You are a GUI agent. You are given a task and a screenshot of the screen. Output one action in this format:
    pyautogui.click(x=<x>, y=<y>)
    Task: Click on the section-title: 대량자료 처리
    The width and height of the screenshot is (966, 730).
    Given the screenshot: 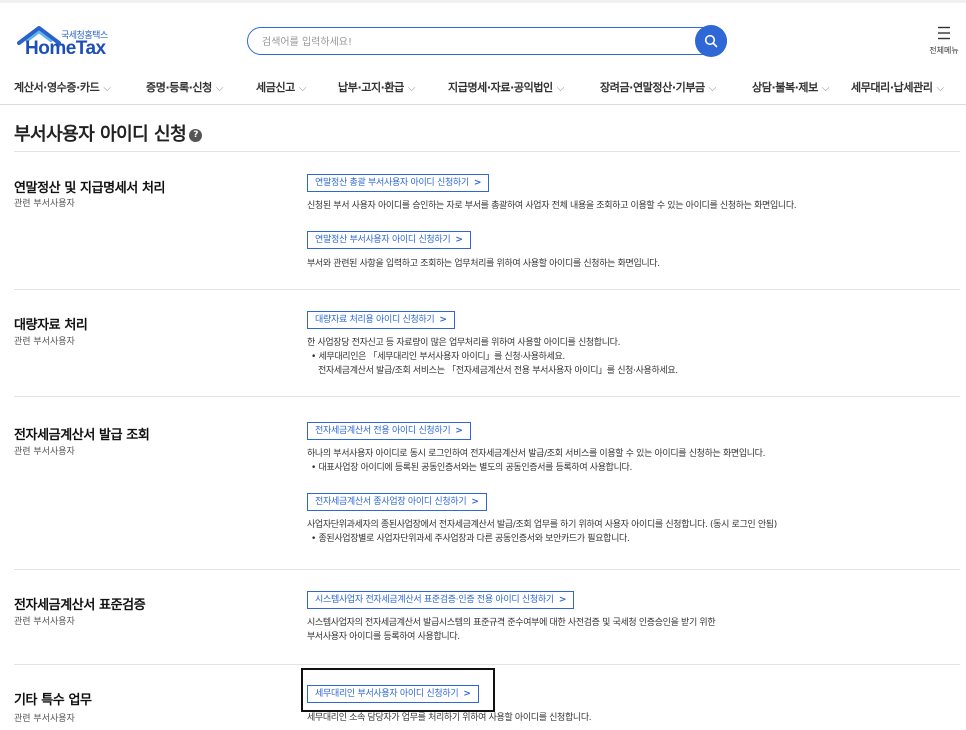 What is the action you would take?
    pyautogui.click(x=51, y=325)
    